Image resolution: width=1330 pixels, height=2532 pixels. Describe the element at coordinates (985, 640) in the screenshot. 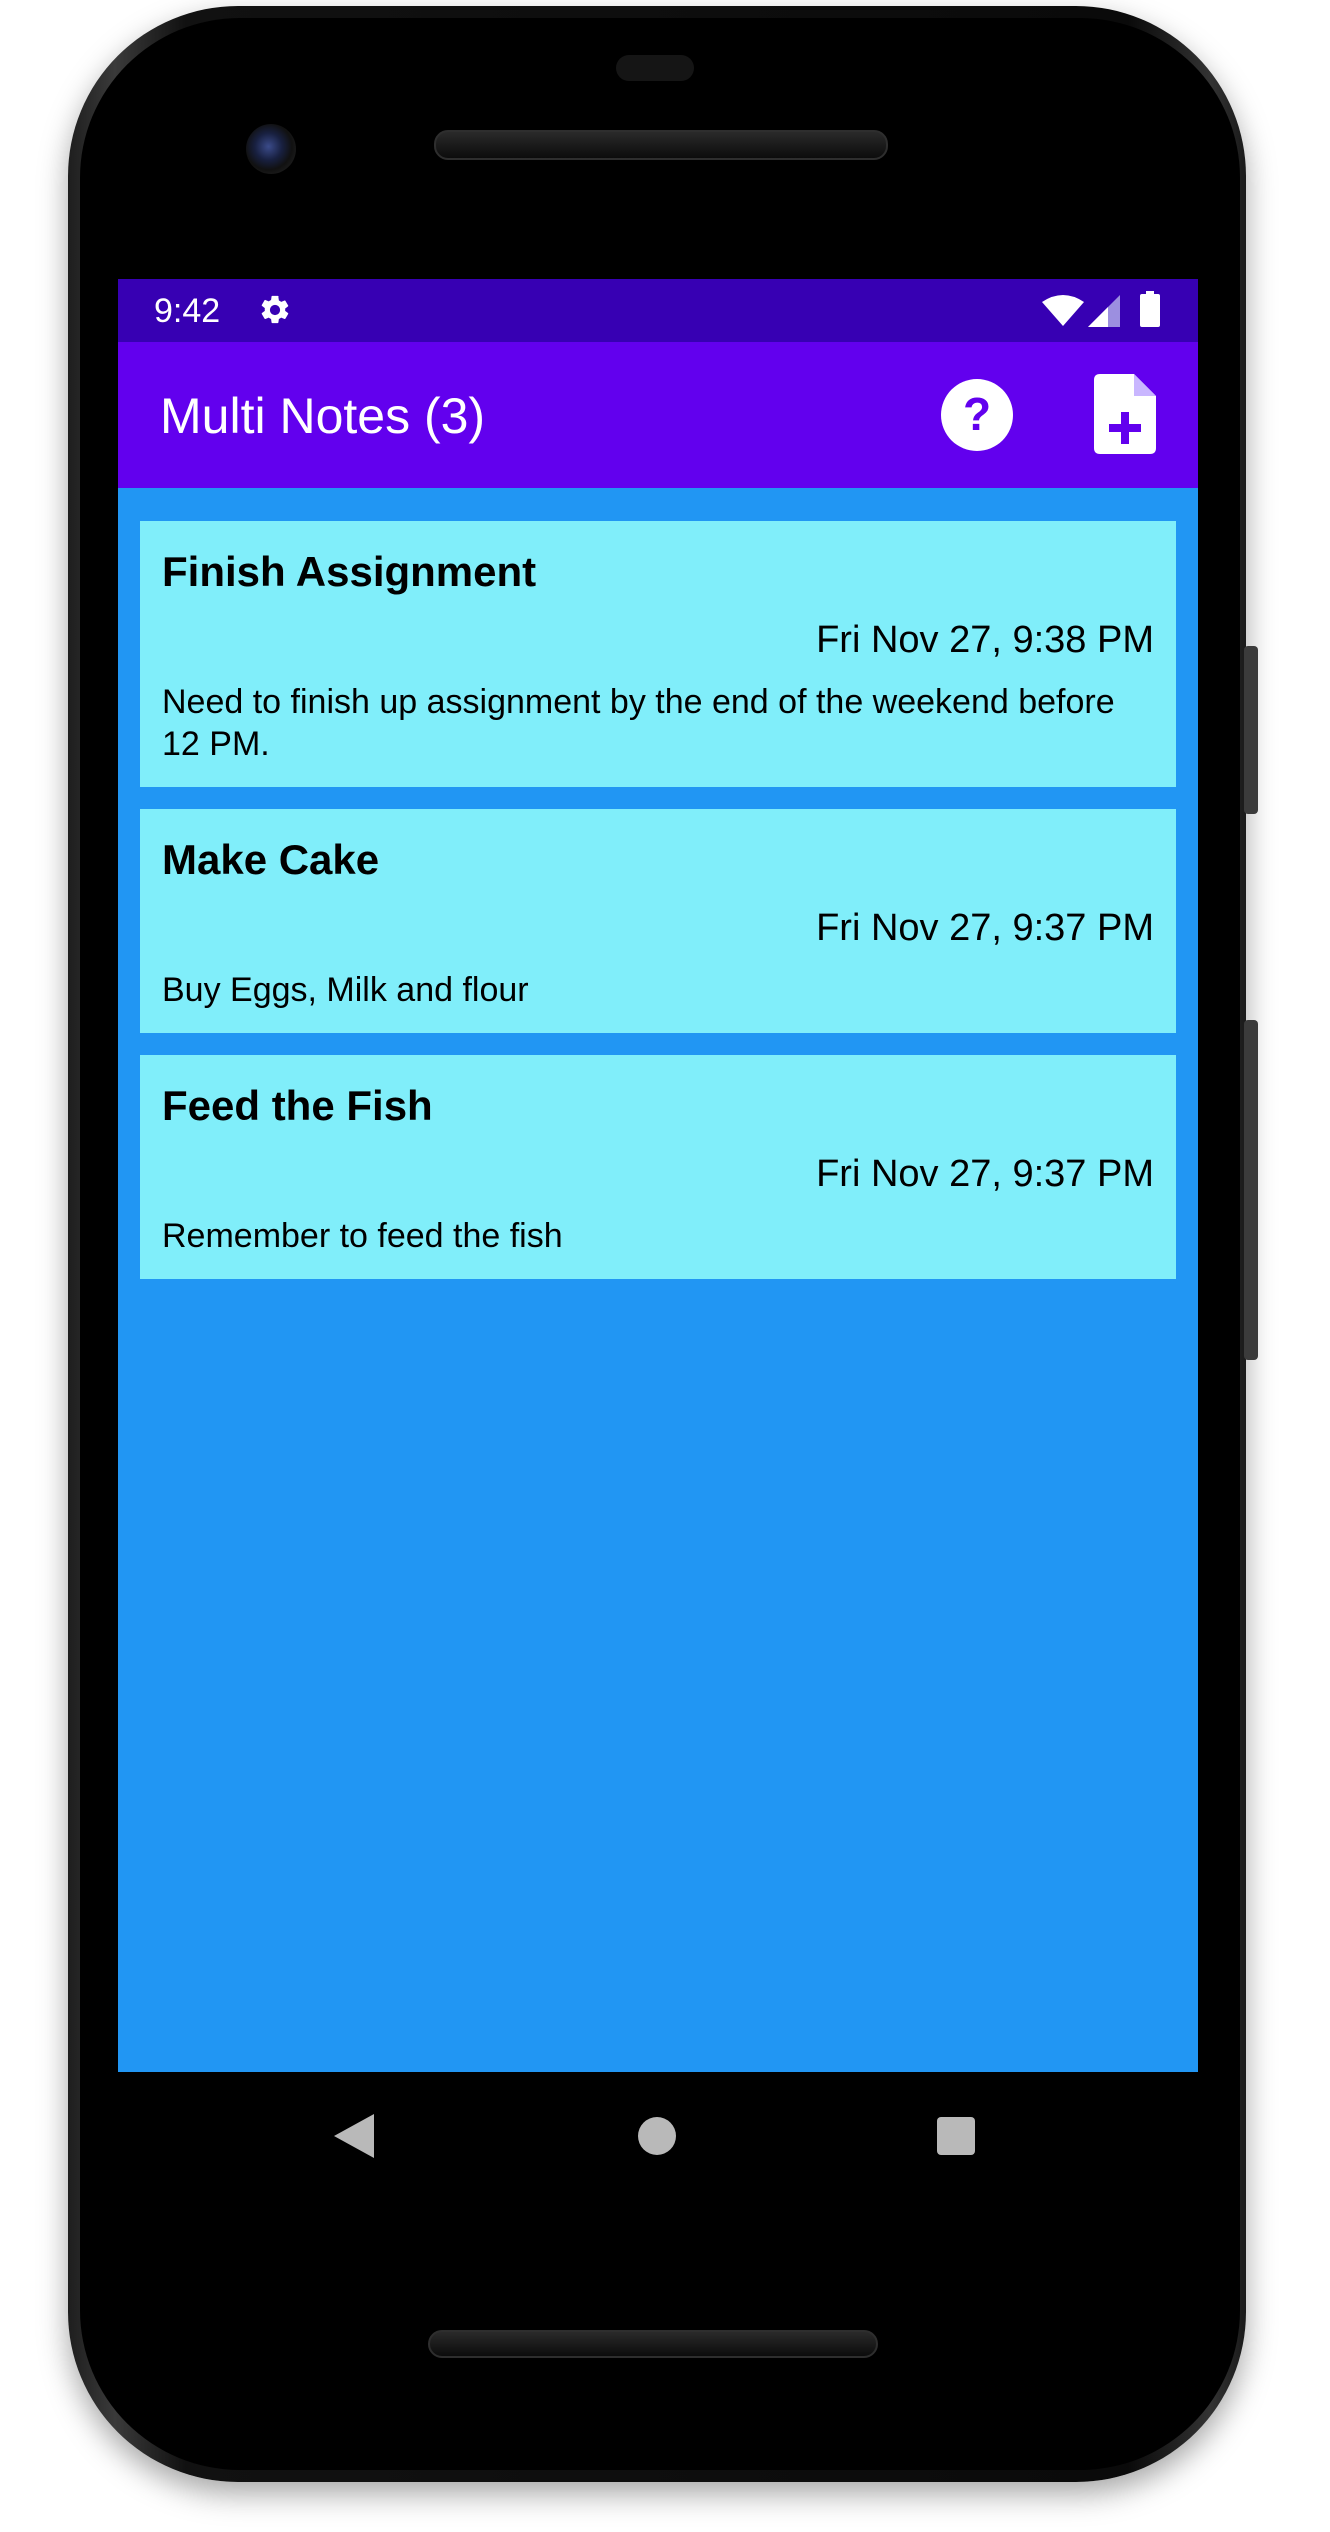

I see `note-date: Fri Nov 27, 9:38 PM` at that location.